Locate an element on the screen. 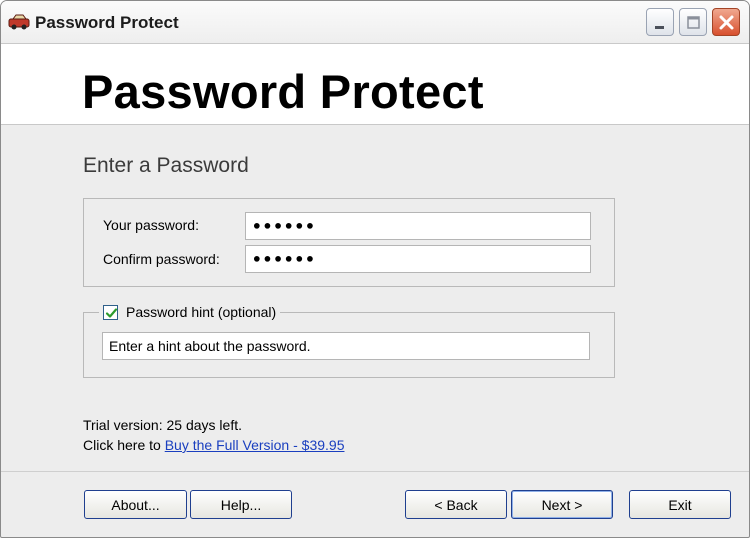  banner-title: Password Protect is located at coordinates (283, 91).